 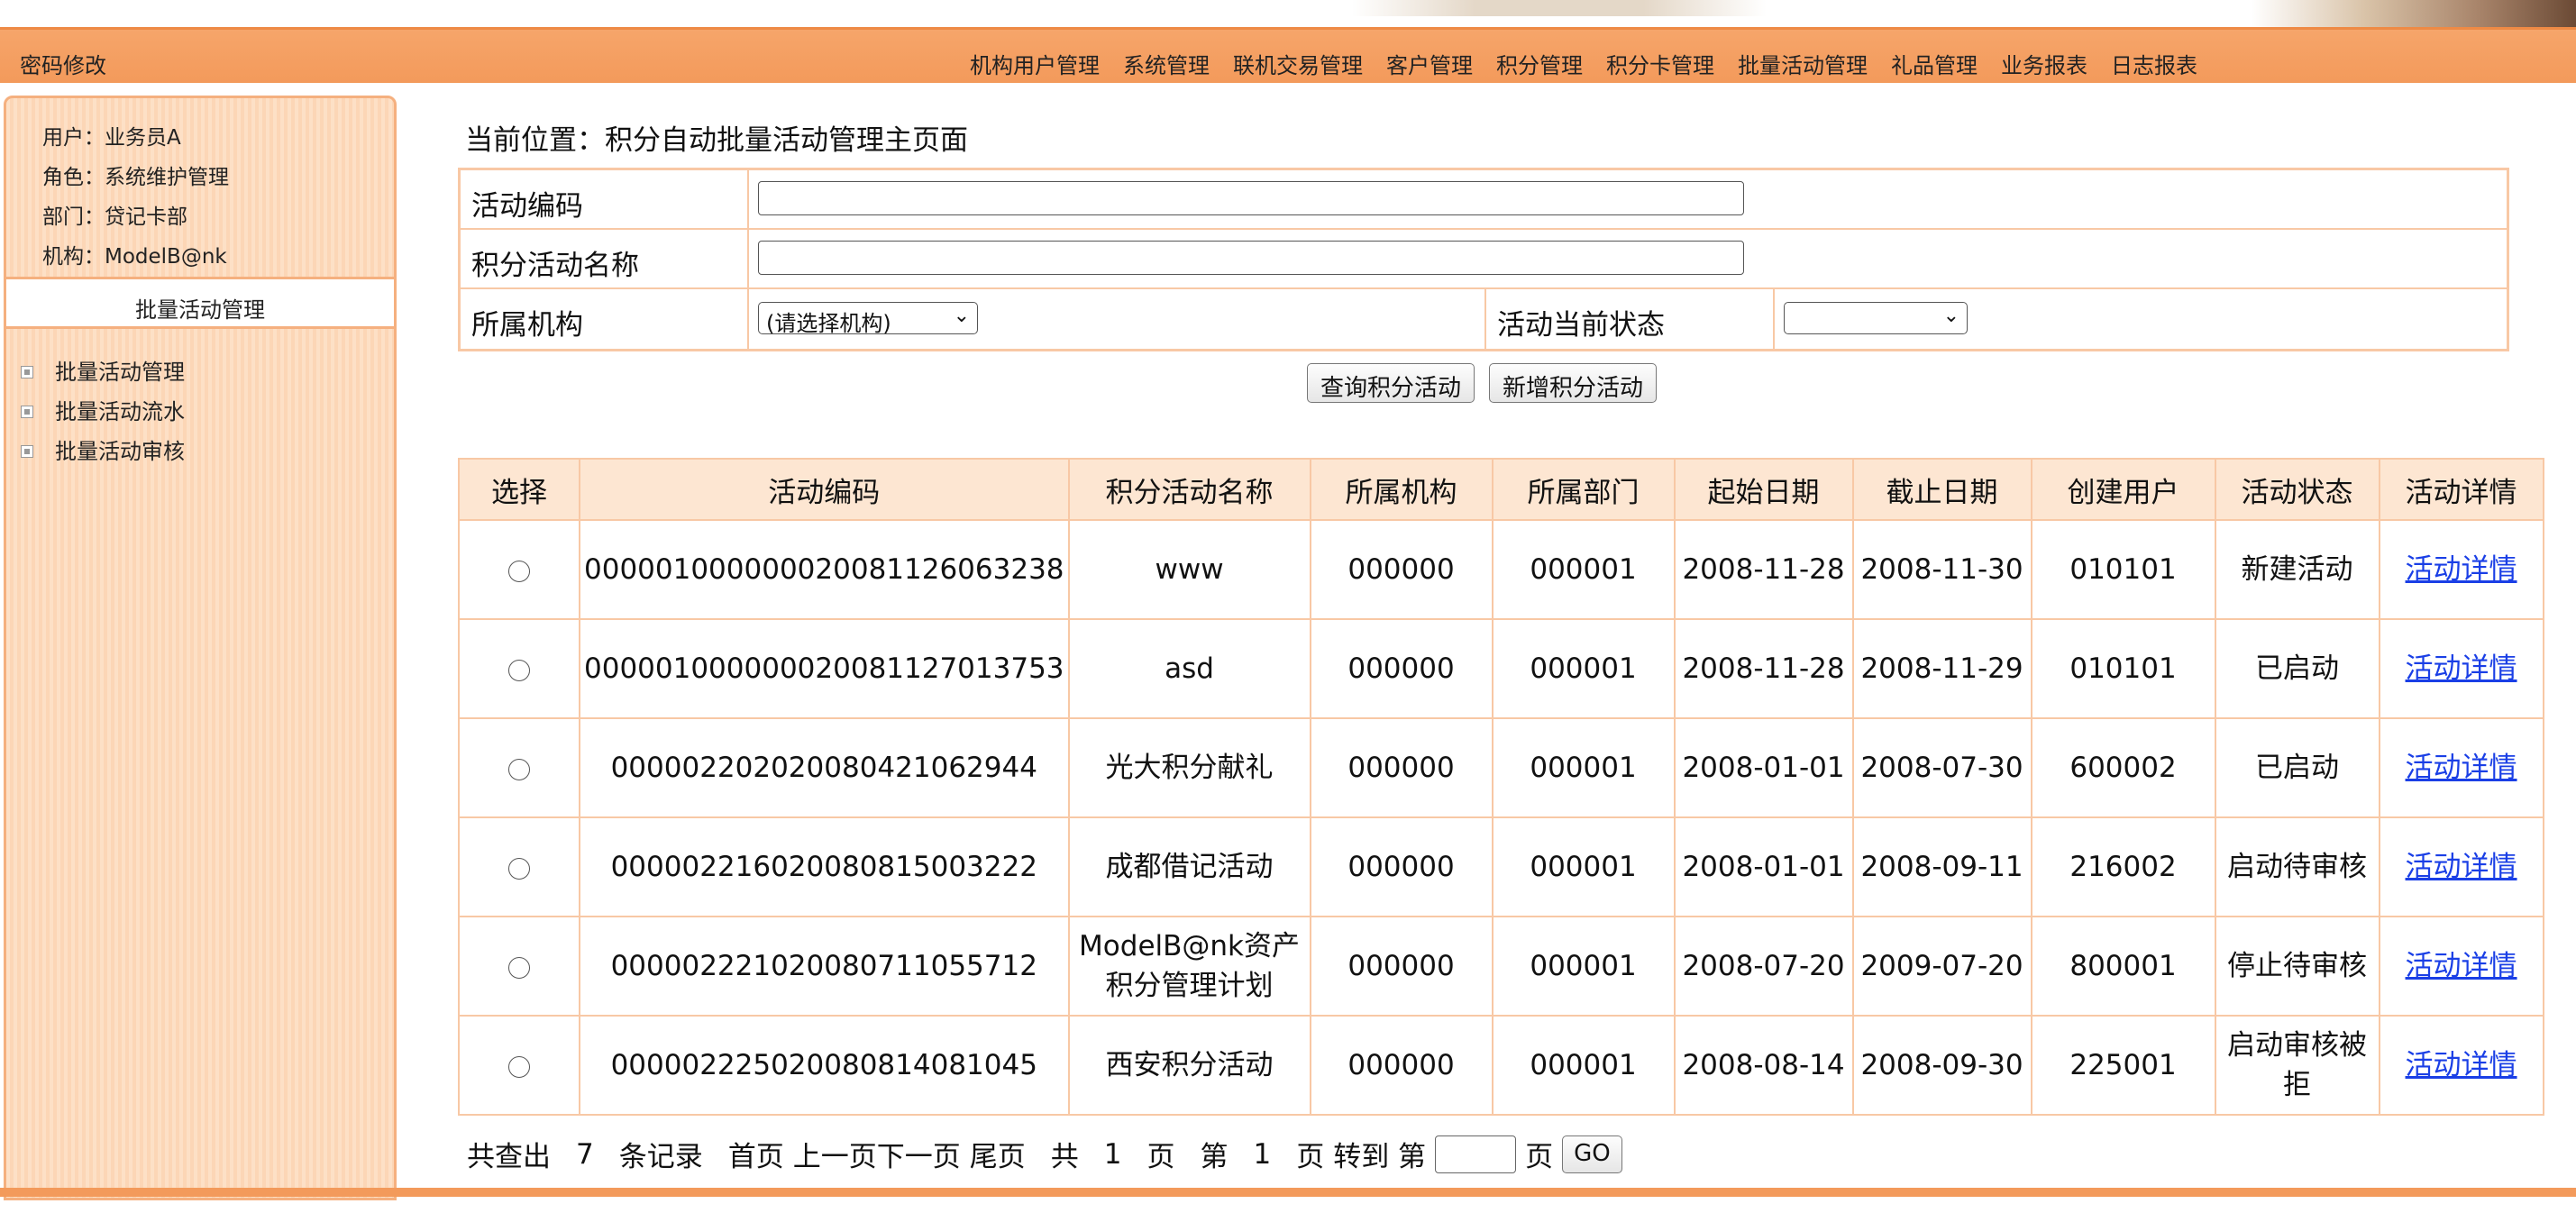 I want to click on next-page-link: 下一页, so click(x=919, y=1154).